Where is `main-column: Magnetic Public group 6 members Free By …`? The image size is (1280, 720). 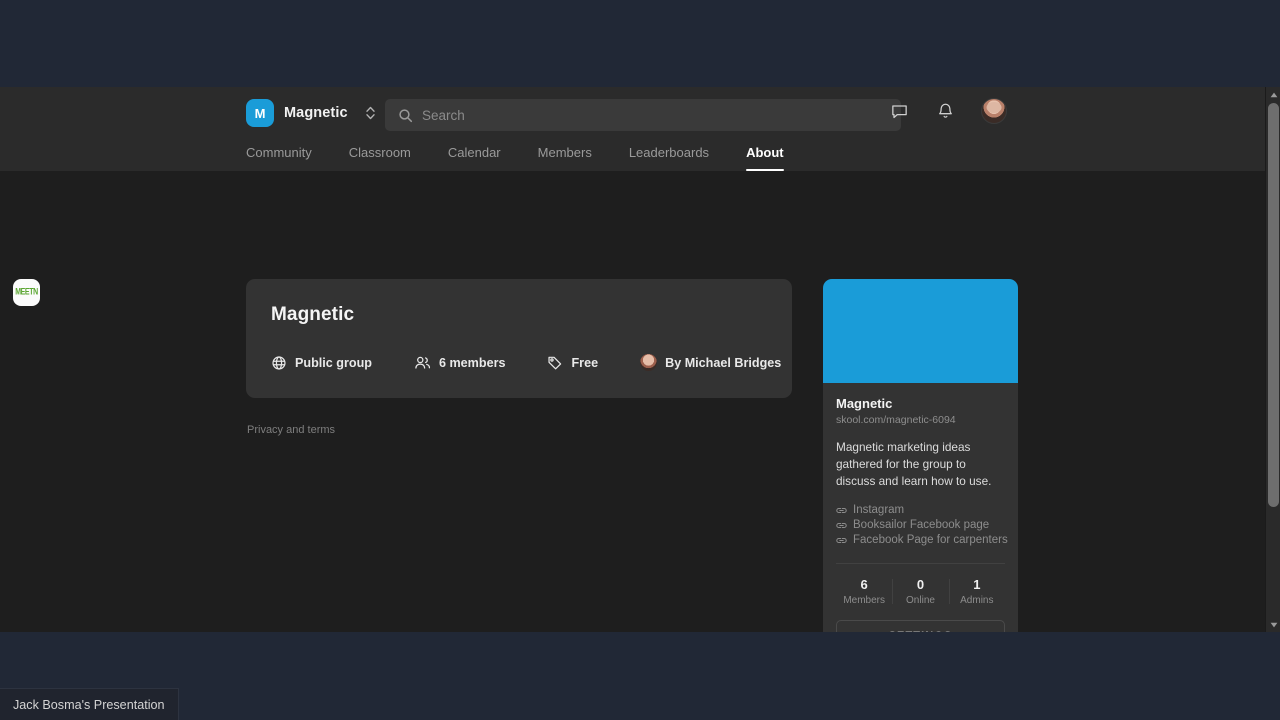
main-column: Magnetic Public group 6 members Free By … is located at coordinates (519, 357).